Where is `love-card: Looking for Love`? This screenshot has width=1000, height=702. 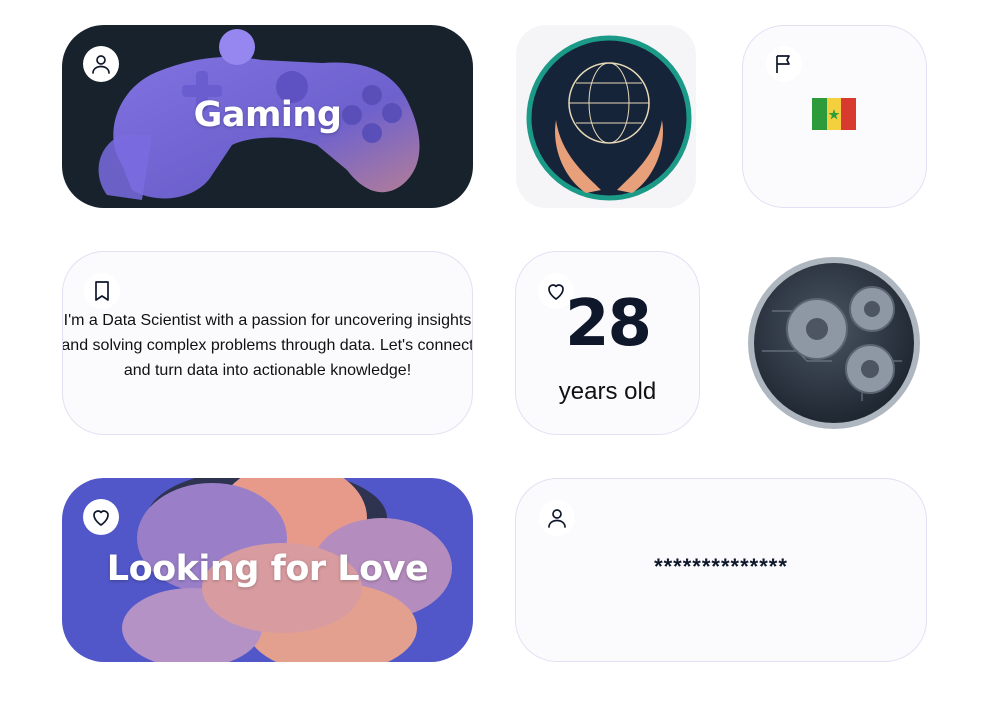
love-card: Looking for Love is located at coordinates (267, 570).